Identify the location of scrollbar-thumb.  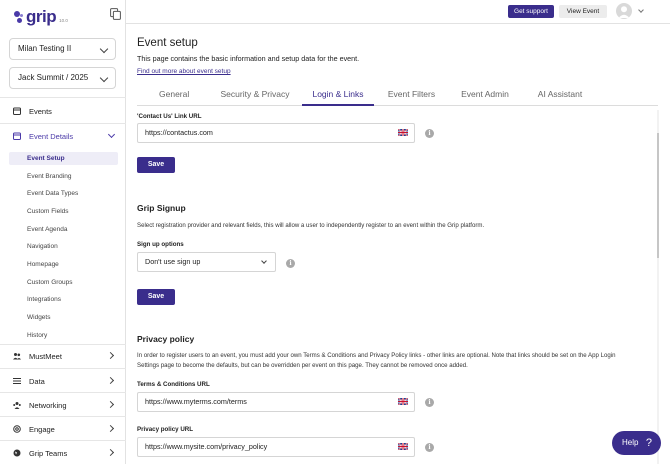
(658, 195).